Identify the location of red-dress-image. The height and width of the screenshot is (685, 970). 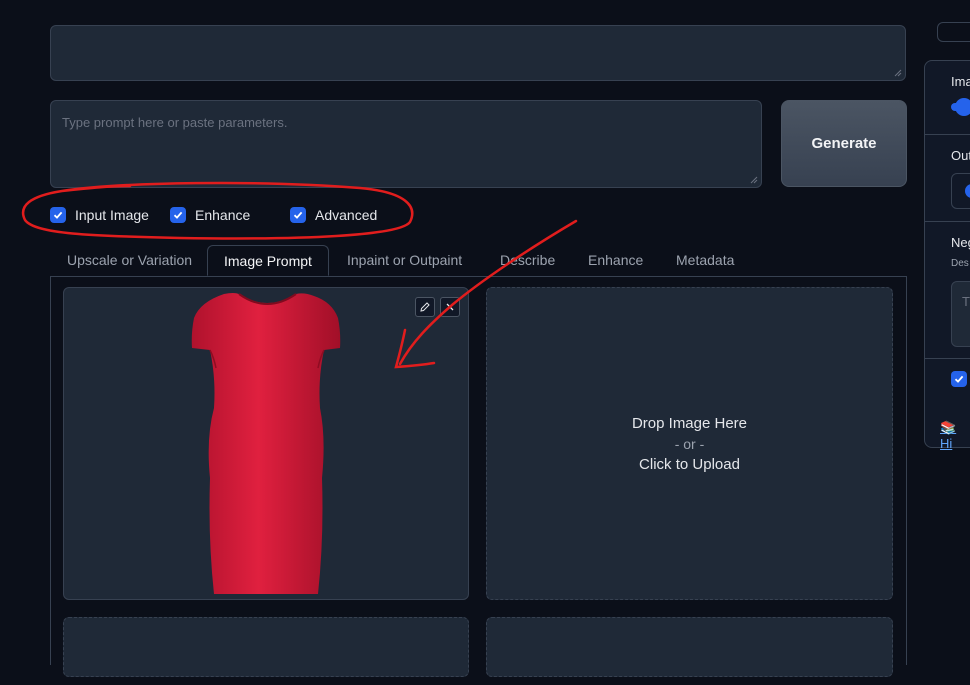
(266, 443).